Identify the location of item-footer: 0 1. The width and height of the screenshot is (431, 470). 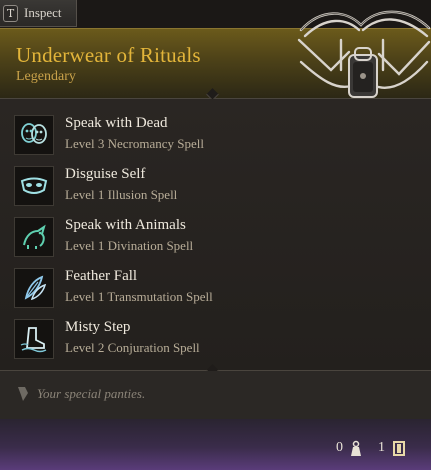
(215, 444).